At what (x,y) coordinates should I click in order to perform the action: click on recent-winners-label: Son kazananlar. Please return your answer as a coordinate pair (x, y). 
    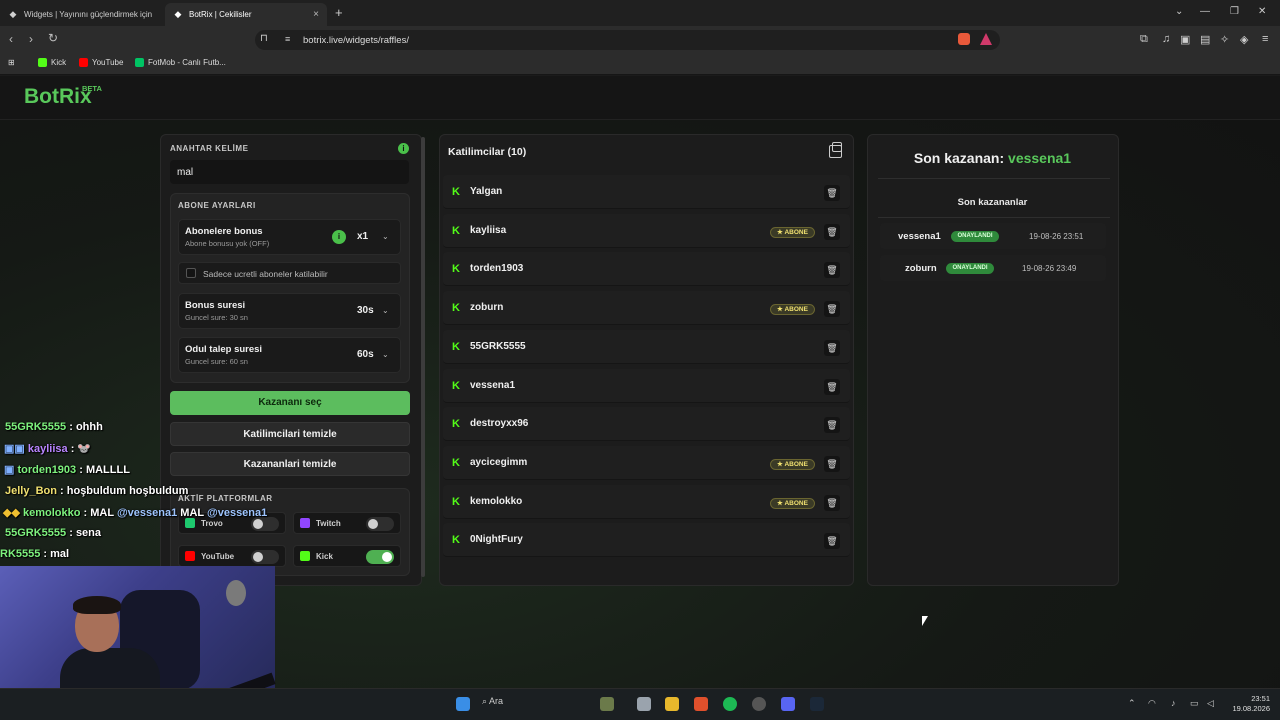
    Looking at the image, I should click on (992, 202).